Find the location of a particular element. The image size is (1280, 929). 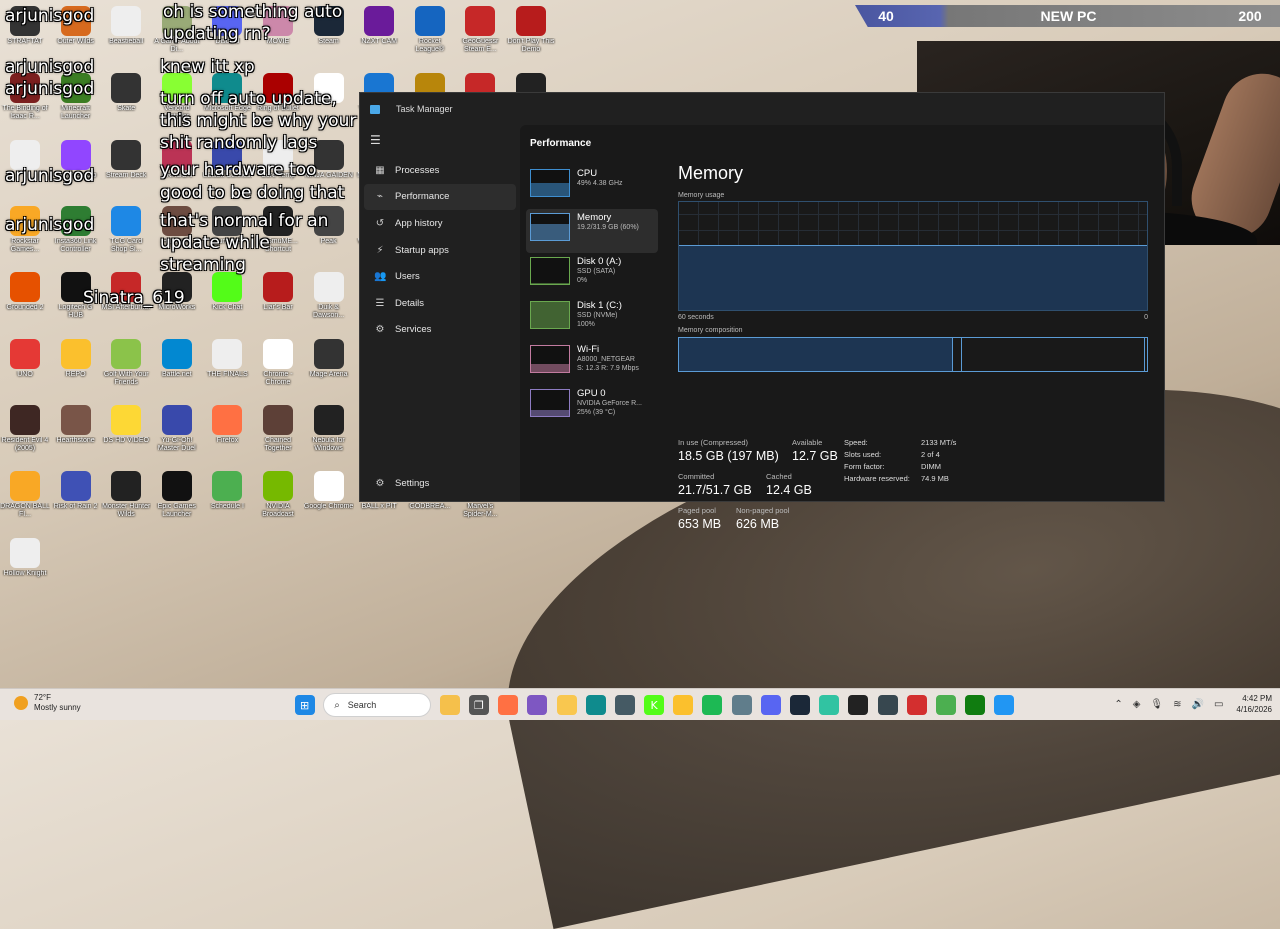

firefox-icon is located at coordinates (508, 705).